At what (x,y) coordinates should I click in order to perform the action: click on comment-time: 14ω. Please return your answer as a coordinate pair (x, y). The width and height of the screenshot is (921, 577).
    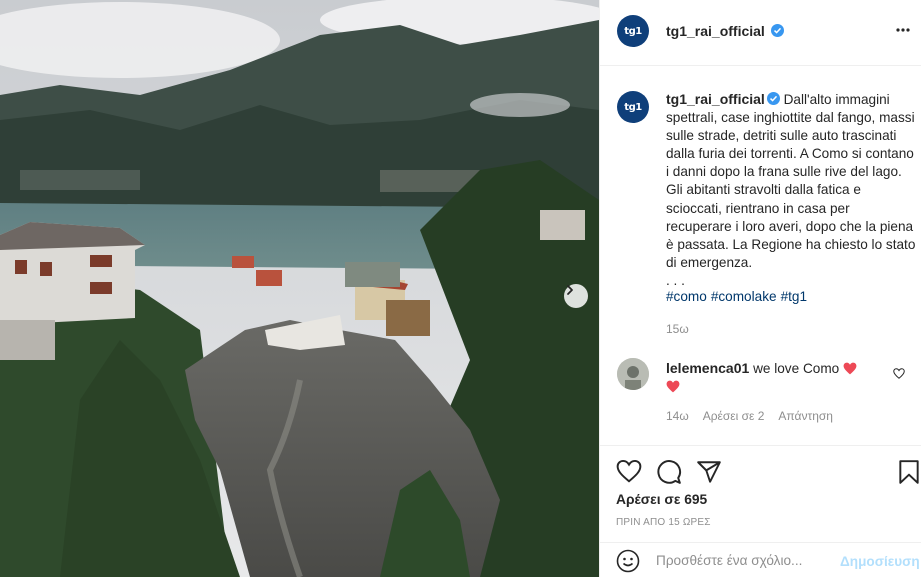
    Looking at the image, I should click on (677, 416).